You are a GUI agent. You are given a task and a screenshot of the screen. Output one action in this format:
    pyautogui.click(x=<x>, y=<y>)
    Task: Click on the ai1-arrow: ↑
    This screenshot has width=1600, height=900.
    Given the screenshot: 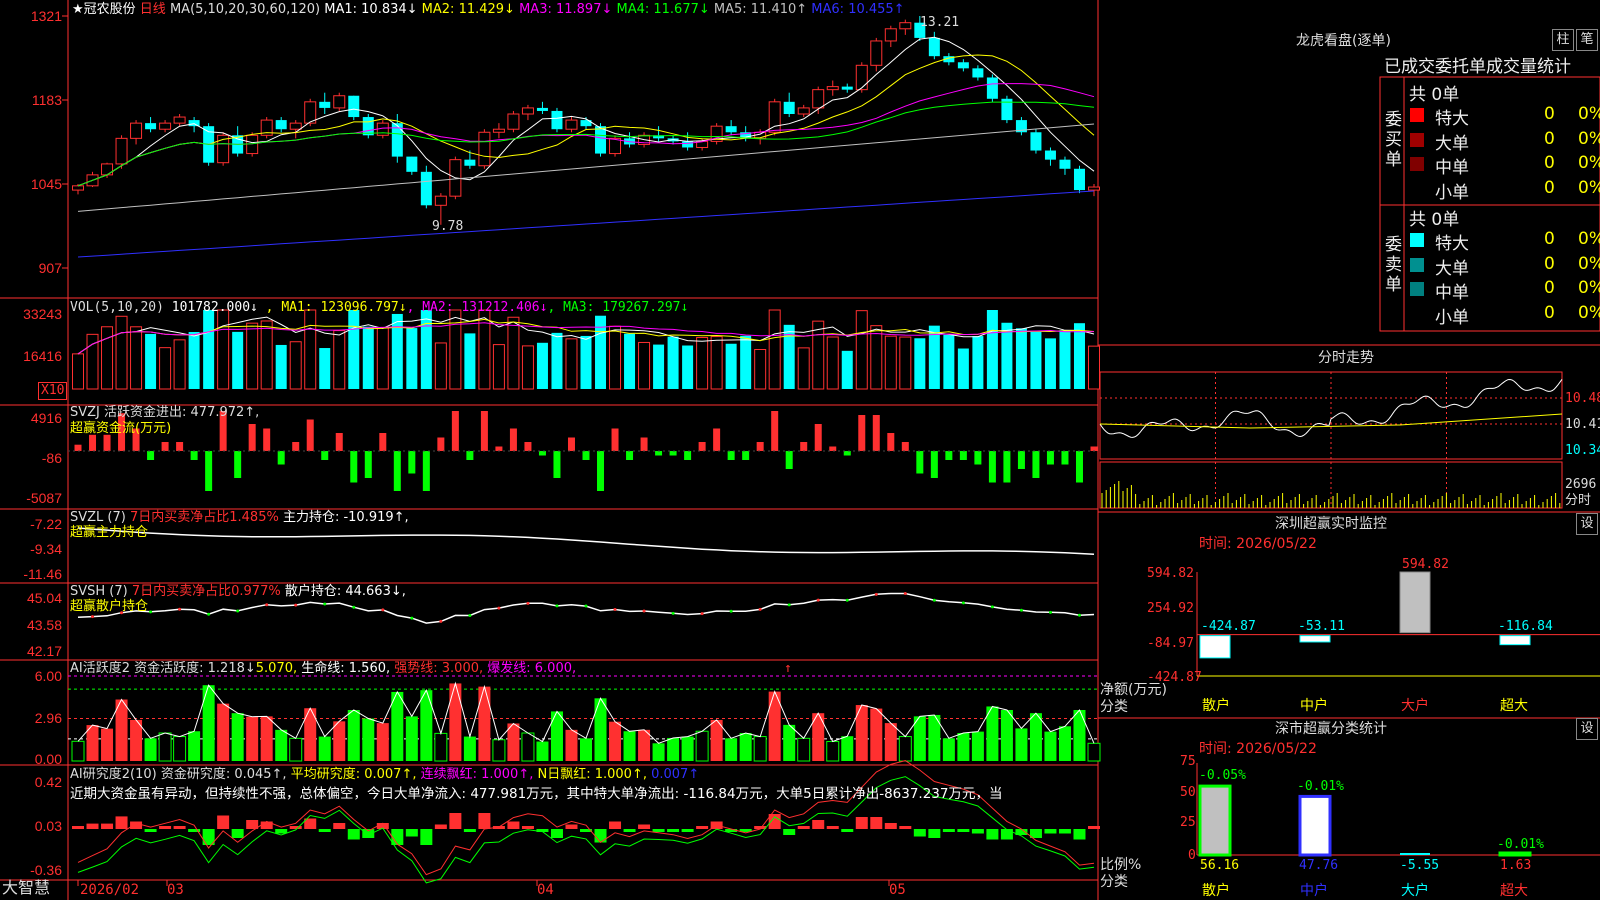 What is the action you would take?
    pyautogui.click(x=788, y=668)
    